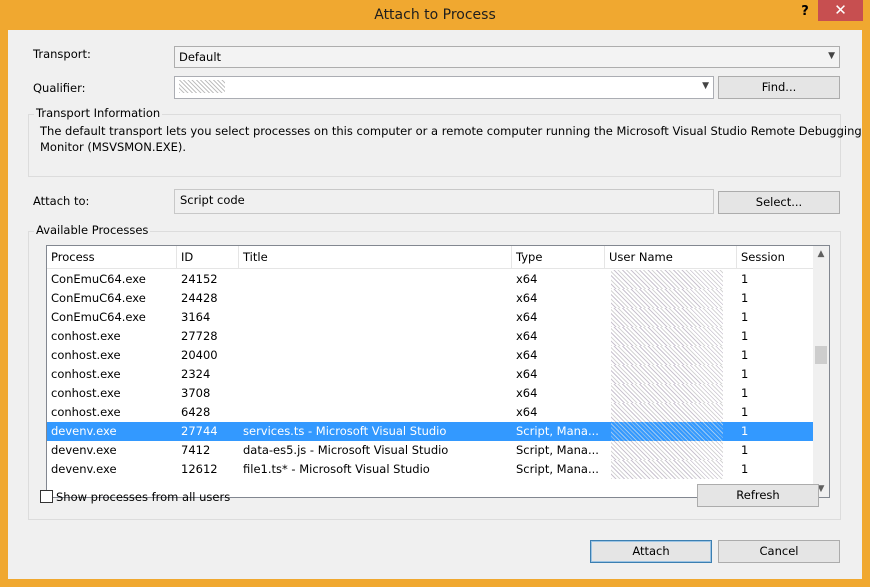 The image size is (870, 587). What do you see at coordinates (558, 257) in the screenshot?
I see `column-header-type: Type` at bounding box center [558, 257].